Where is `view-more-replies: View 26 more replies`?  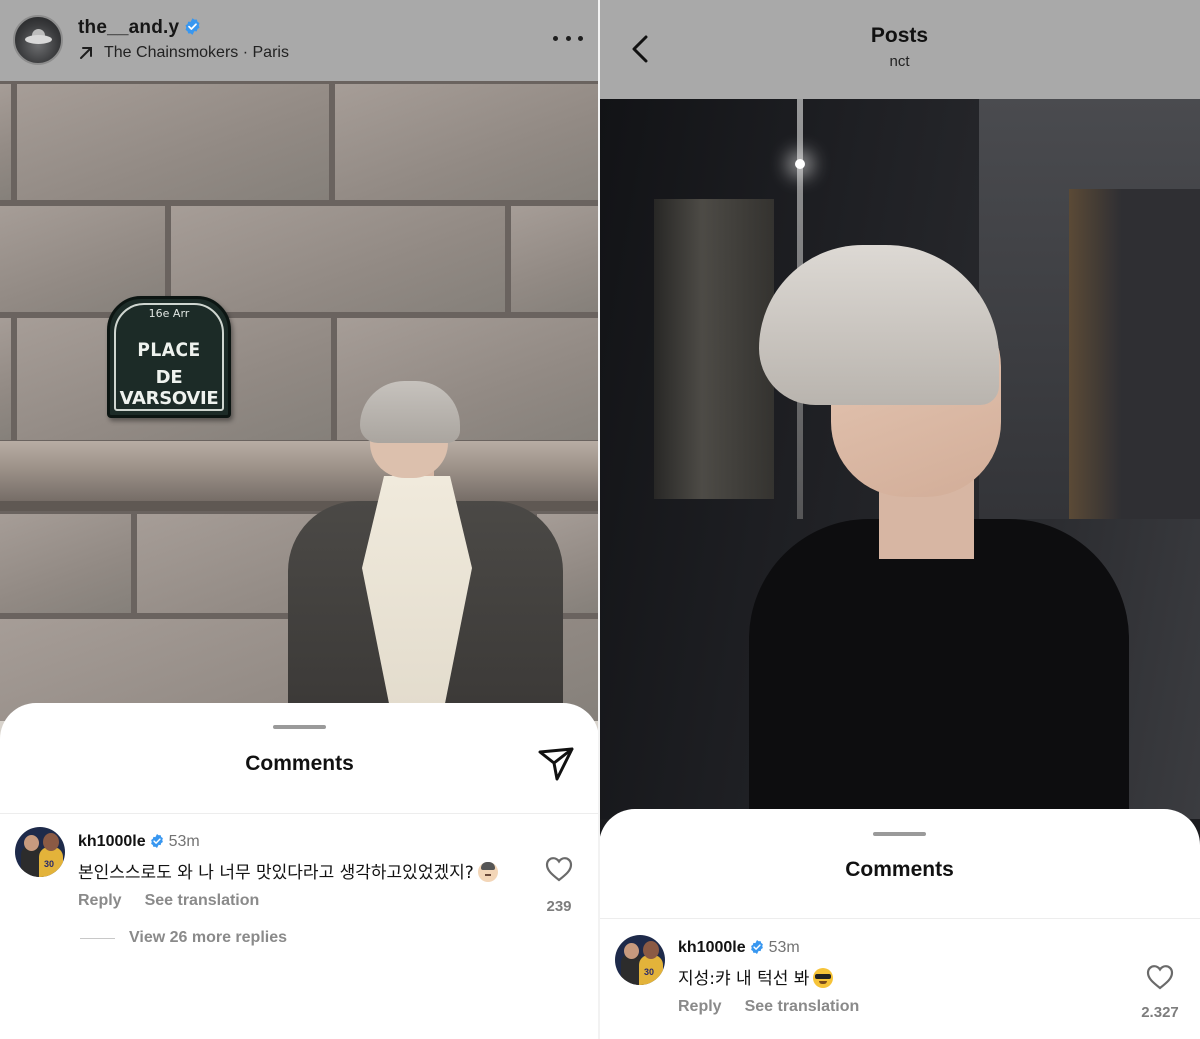 view-more-replies: View 26 more replies is located at coordinates (183, 938).